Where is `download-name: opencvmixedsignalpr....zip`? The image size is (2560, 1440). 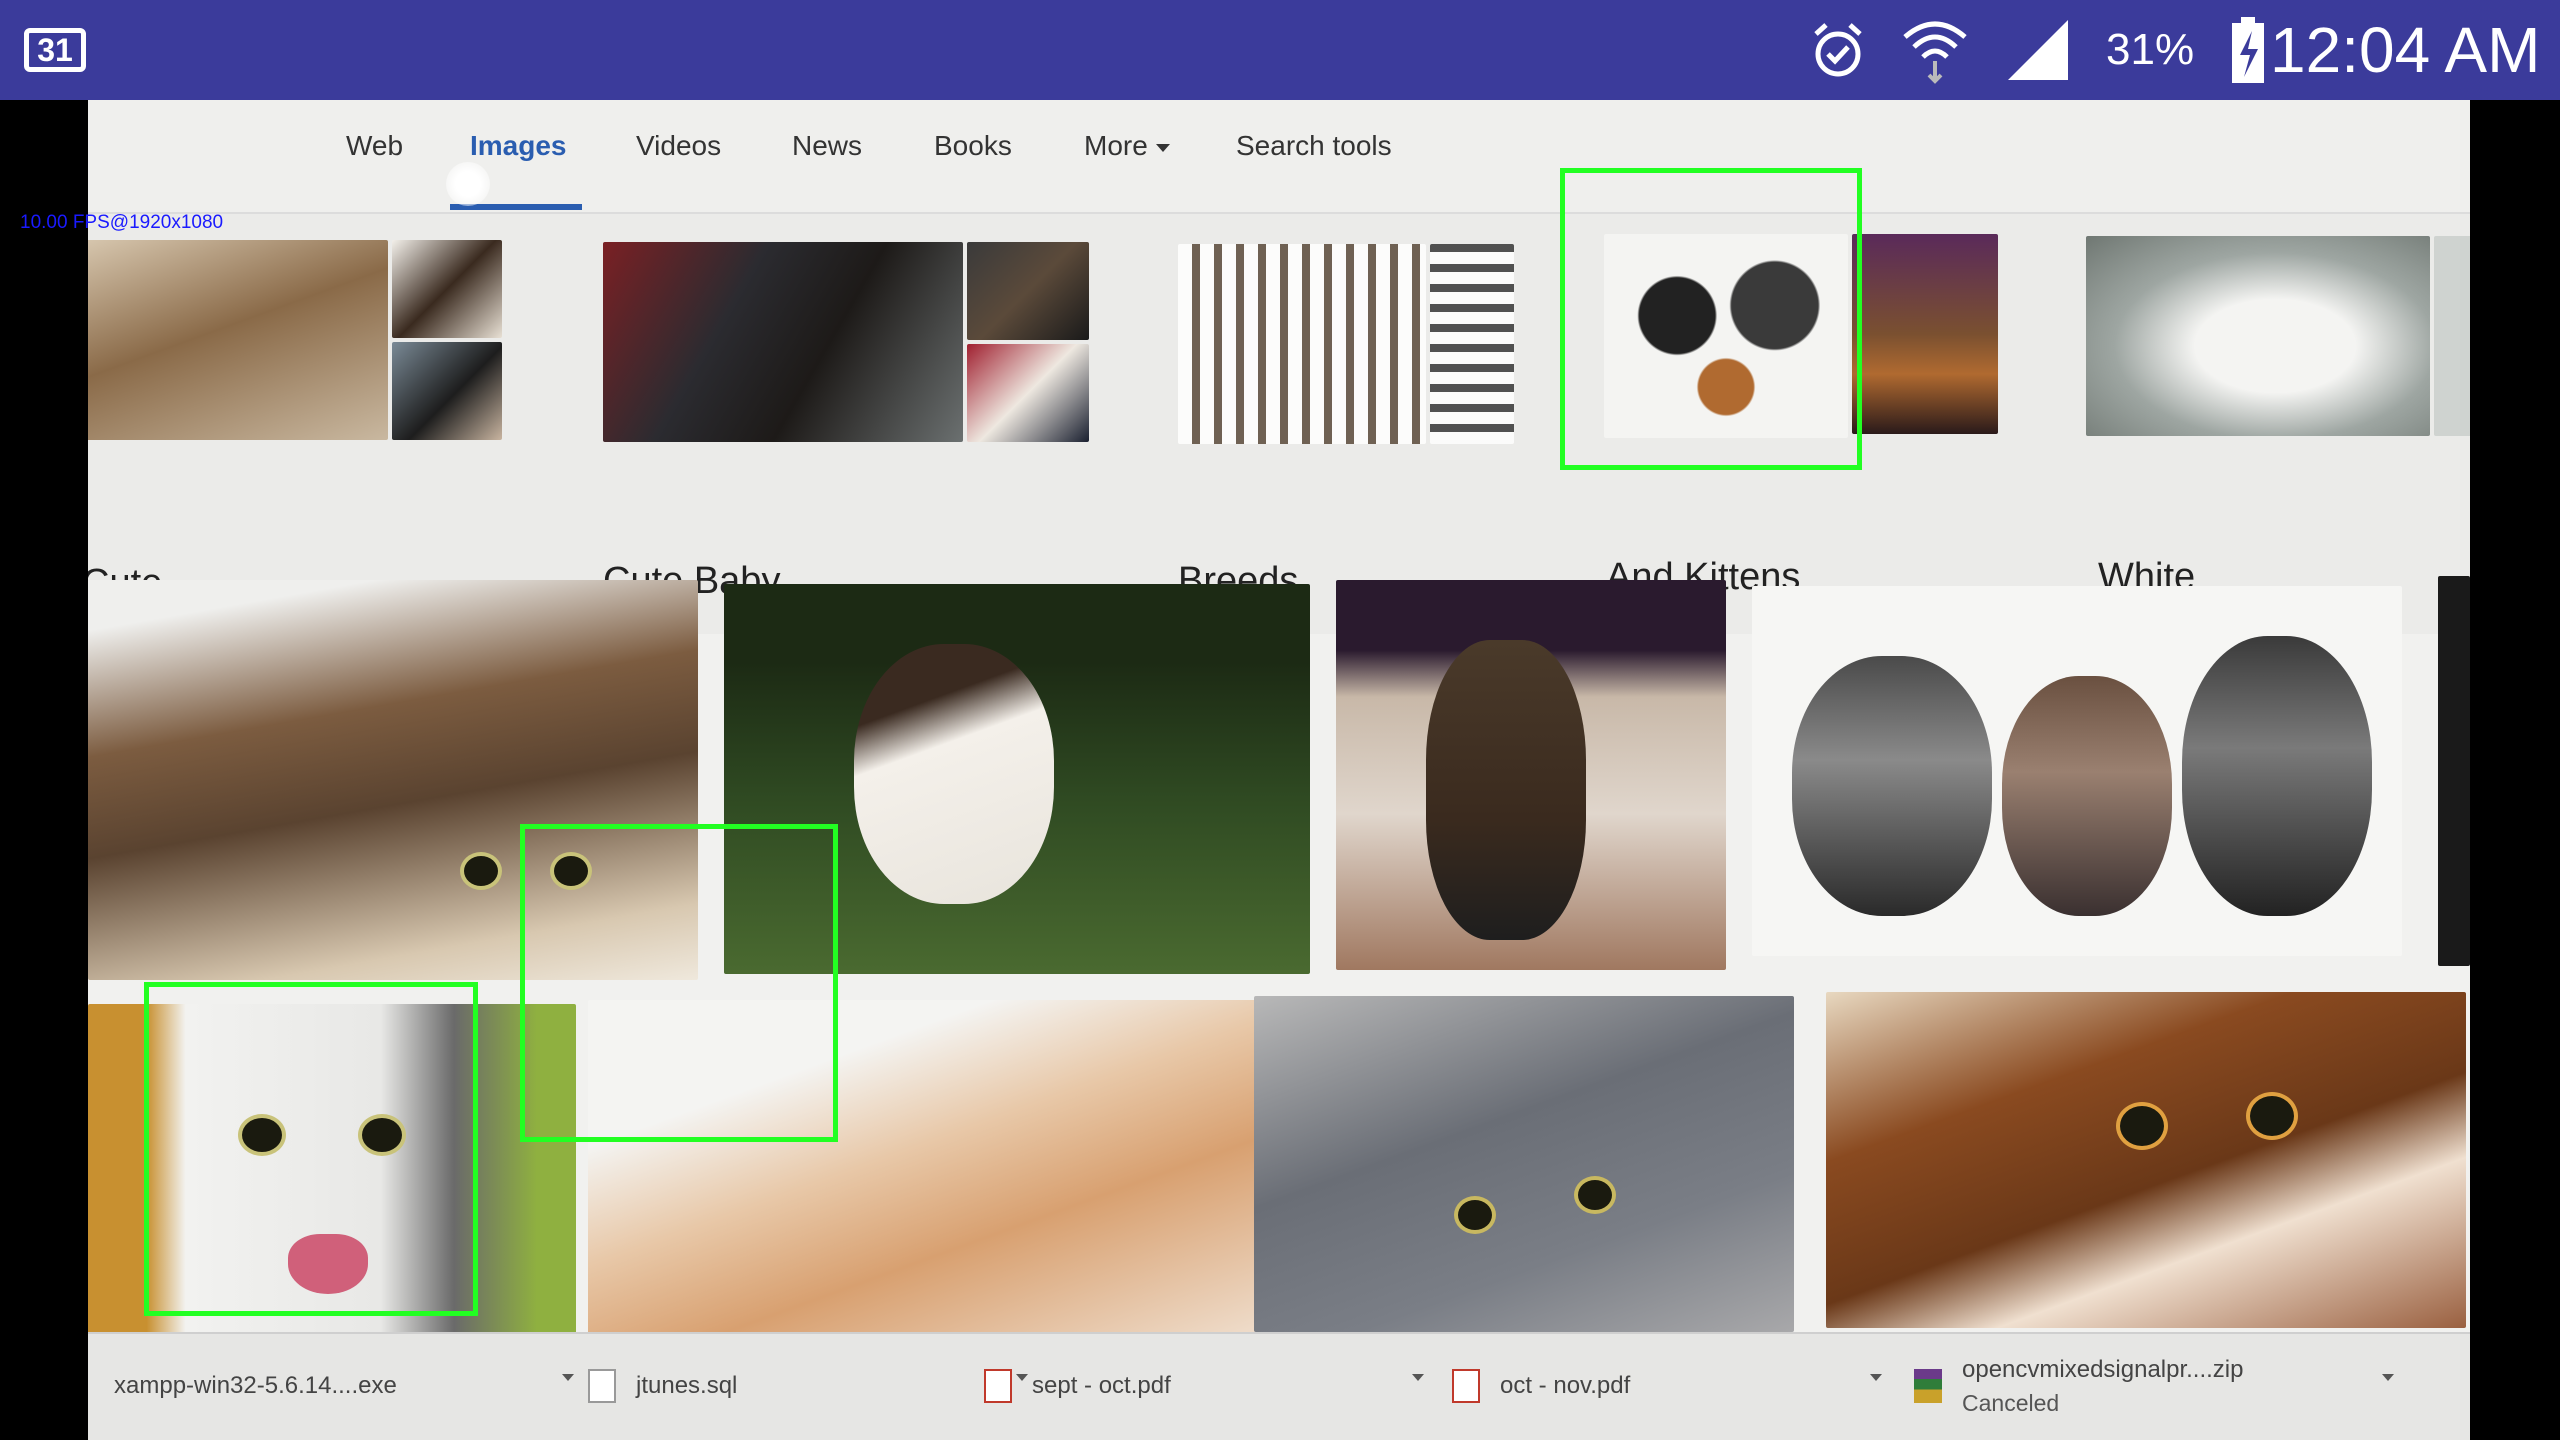 download-name: opencvmixedsignalpr....zip is located at coordinates (2103, 1369).